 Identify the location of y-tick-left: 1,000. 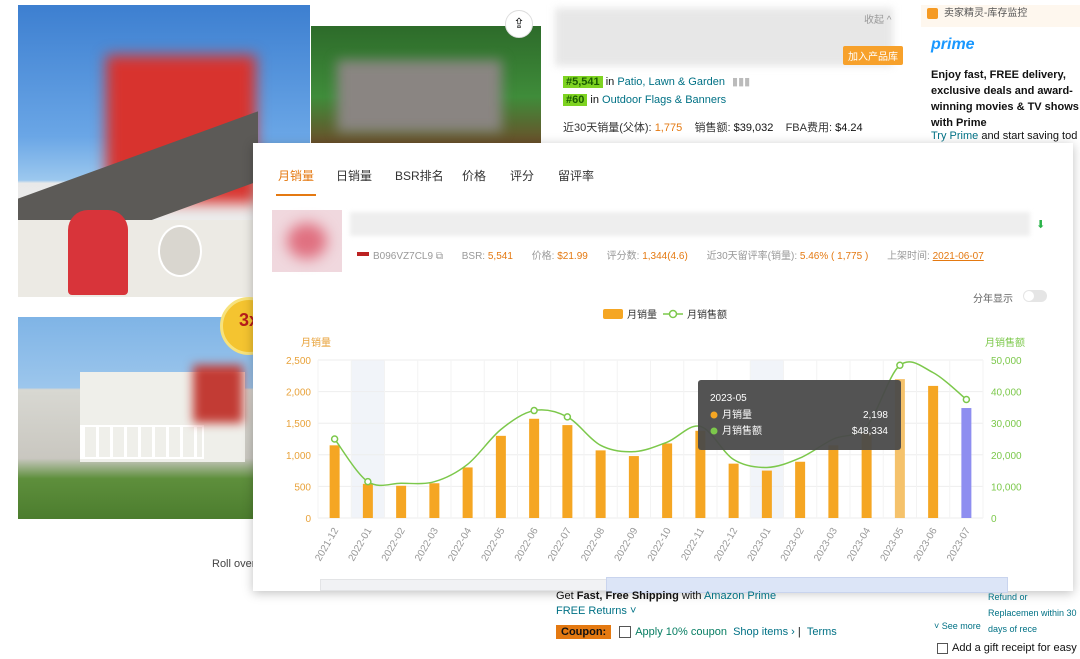
(298, 456).